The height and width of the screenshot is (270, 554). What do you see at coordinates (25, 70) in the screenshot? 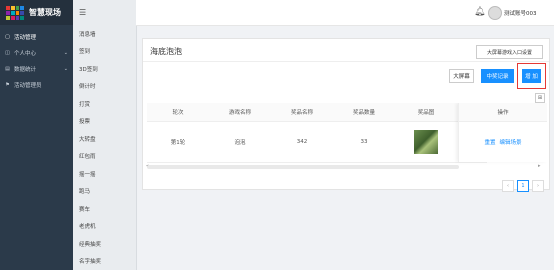
I see `sidebar-item-label: 数据统计` at bounding box center [25, 70].